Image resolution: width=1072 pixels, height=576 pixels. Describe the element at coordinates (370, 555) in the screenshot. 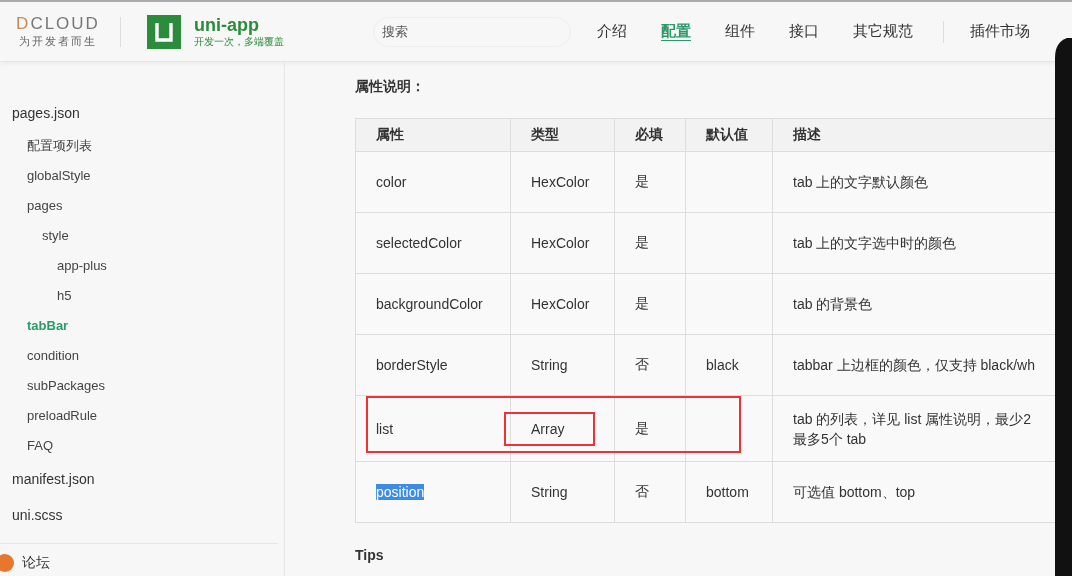

I see `tips-heading: Tips` at that location.